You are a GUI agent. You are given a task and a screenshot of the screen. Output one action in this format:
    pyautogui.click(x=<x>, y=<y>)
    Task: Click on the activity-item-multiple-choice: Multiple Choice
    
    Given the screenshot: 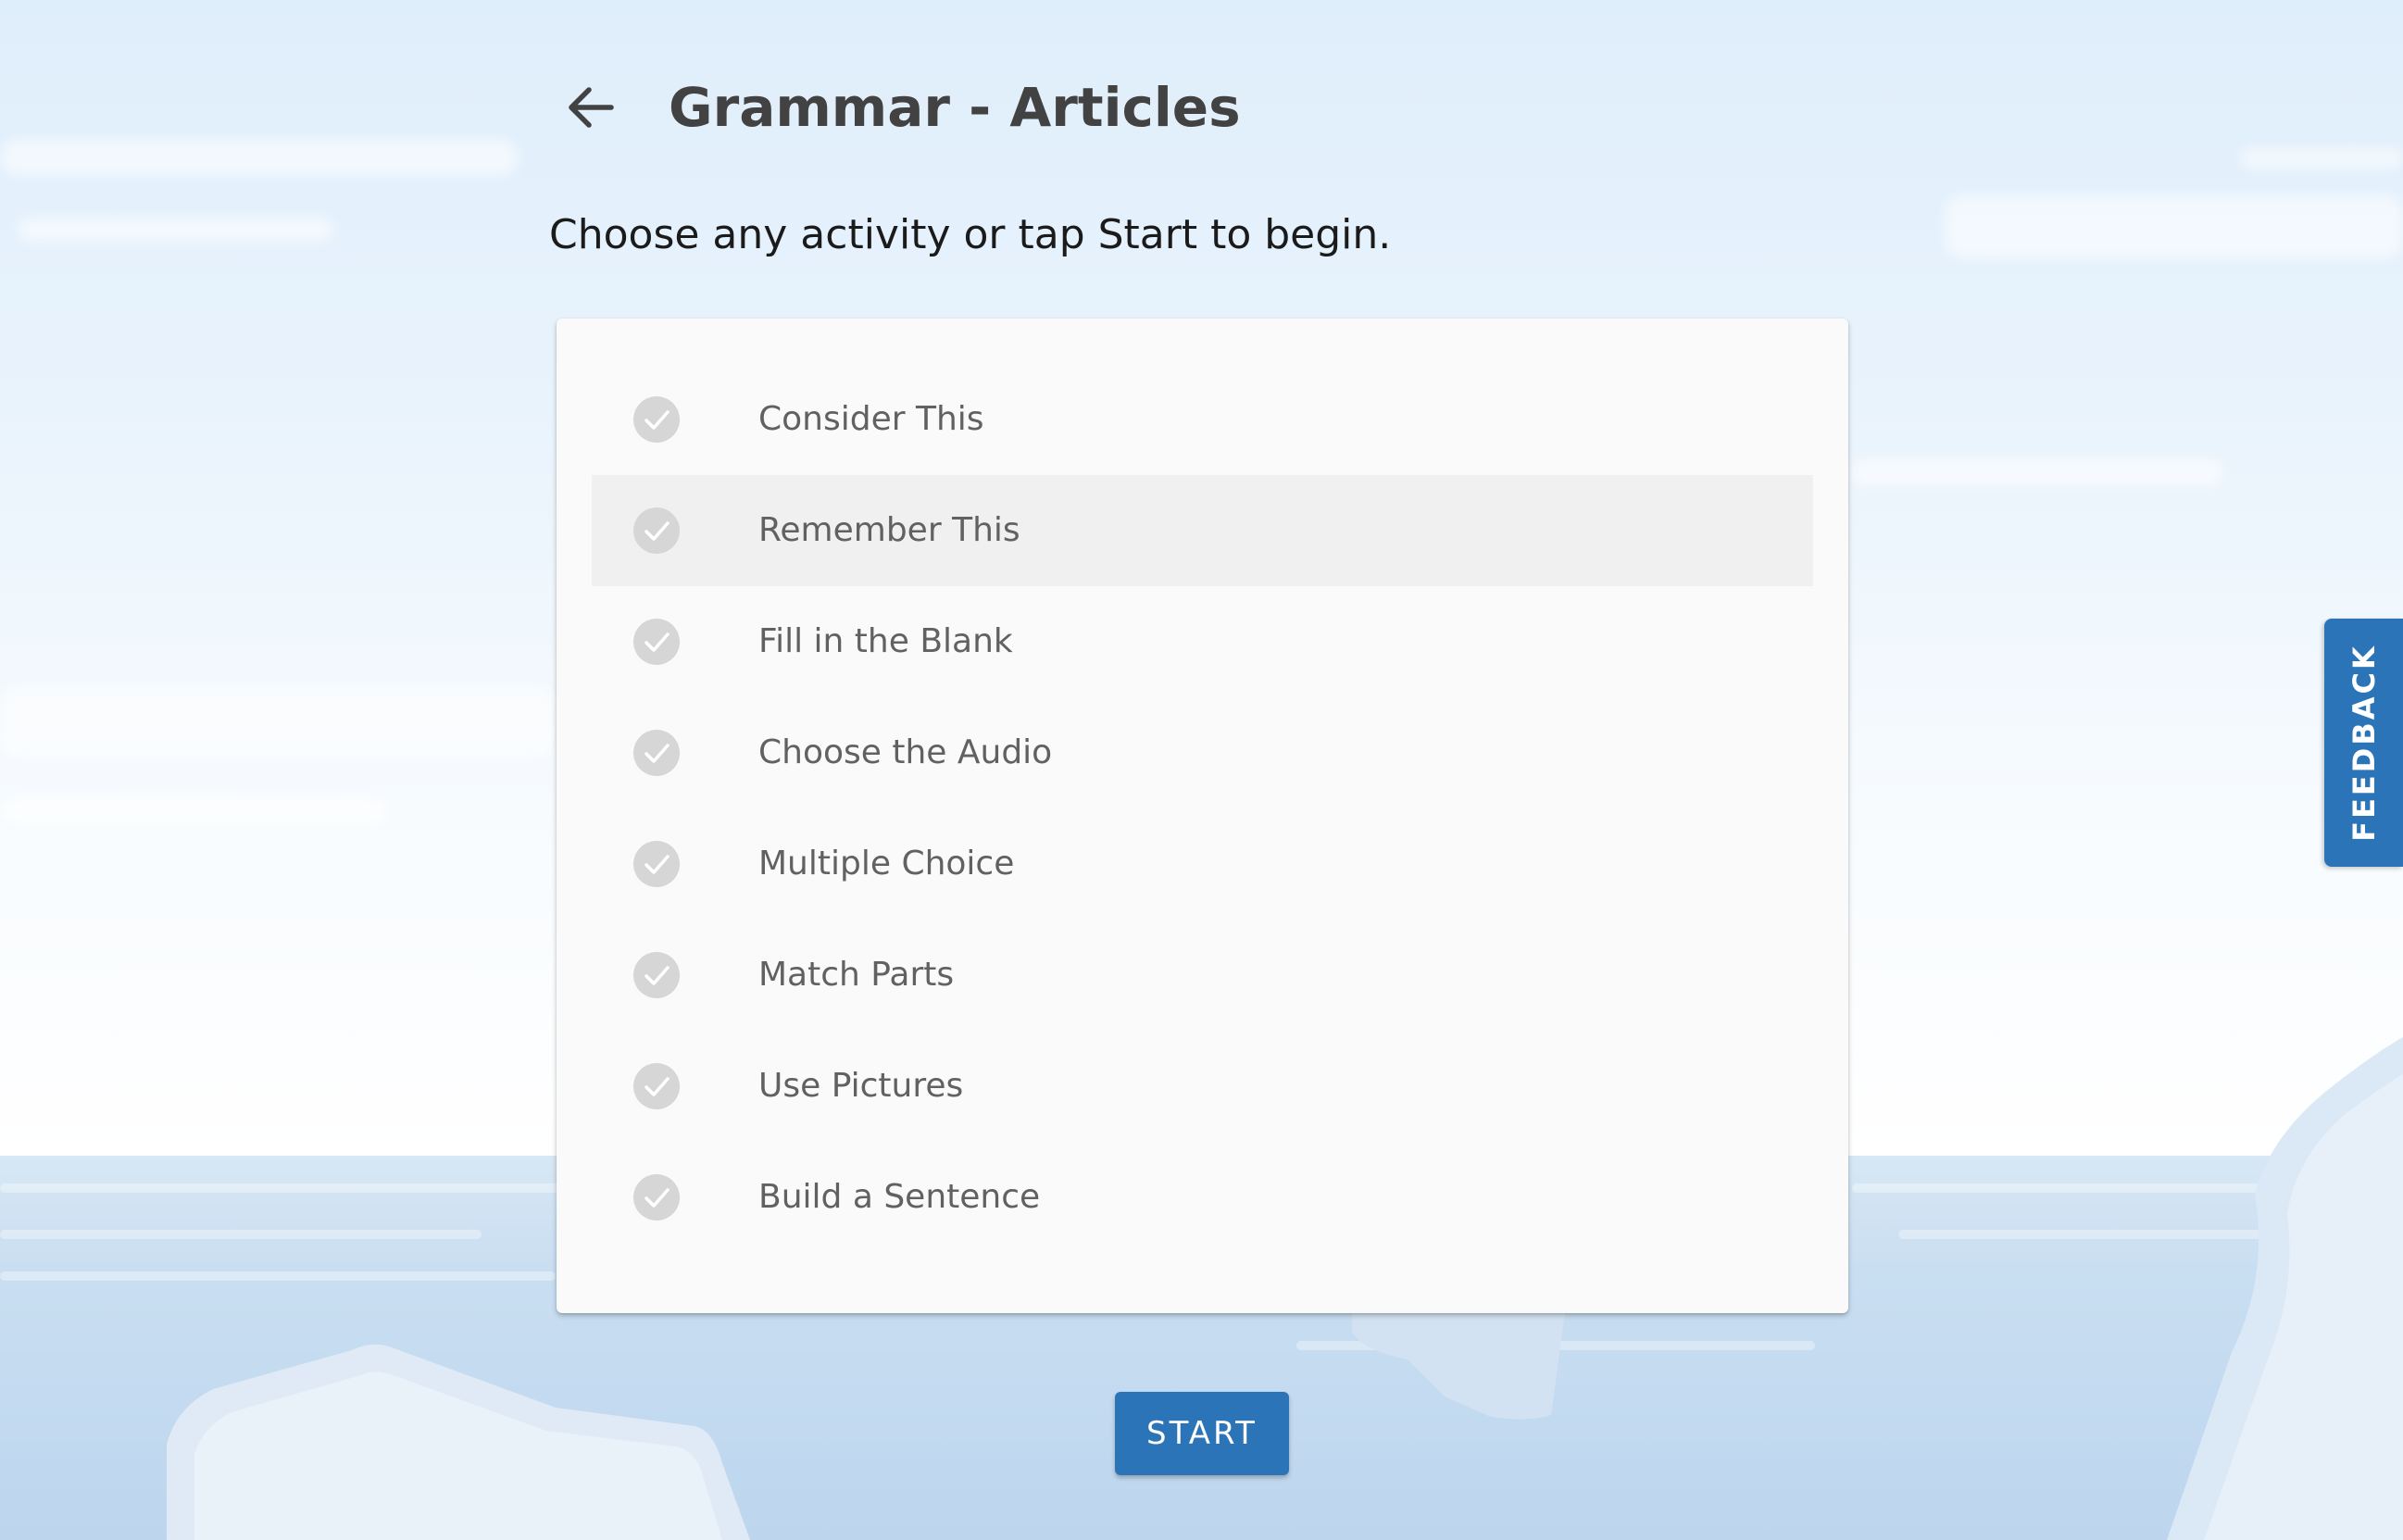 What is the action you would take?
    pyautogui.click(x=1203, y=864)
    